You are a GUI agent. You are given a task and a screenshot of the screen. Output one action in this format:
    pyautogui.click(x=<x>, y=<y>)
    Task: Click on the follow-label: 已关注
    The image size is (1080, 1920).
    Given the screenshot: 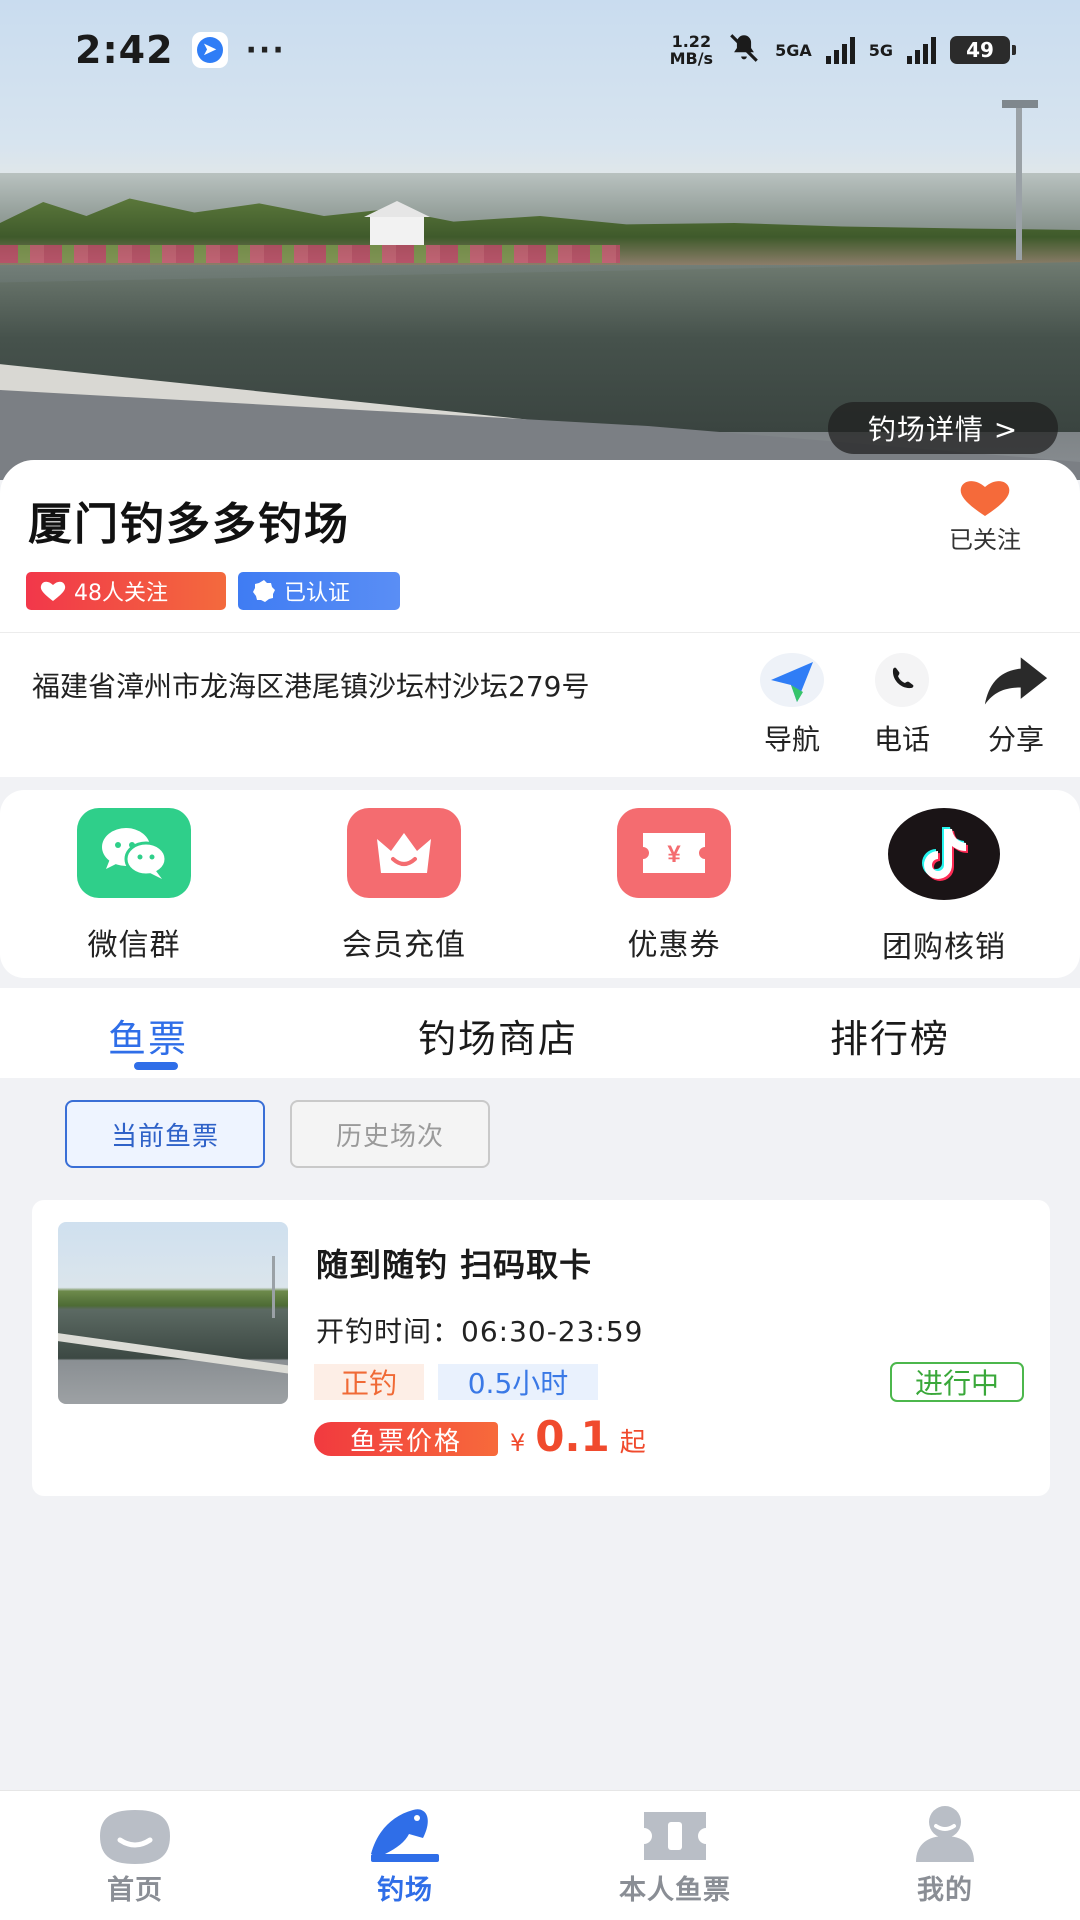 What is the action you would take?
    pyautogui.click(x=985, y=540)
    